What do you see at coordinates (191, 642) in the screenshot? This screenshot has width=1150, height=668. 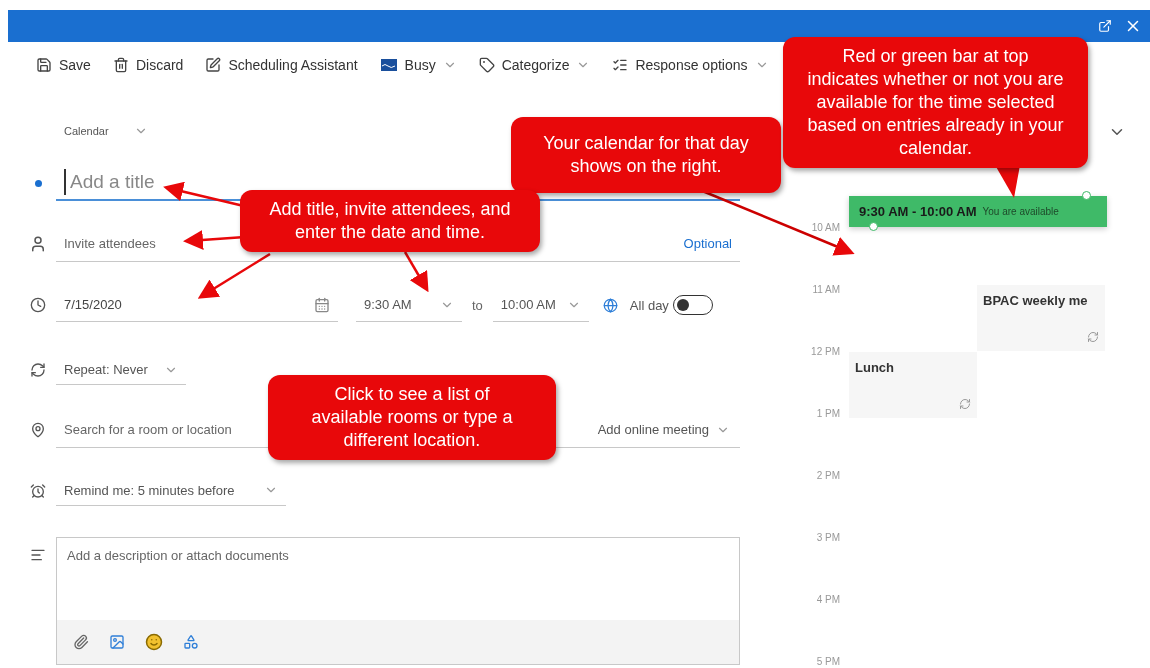 I see `shapes-icon` at bounding box center [191, 642].